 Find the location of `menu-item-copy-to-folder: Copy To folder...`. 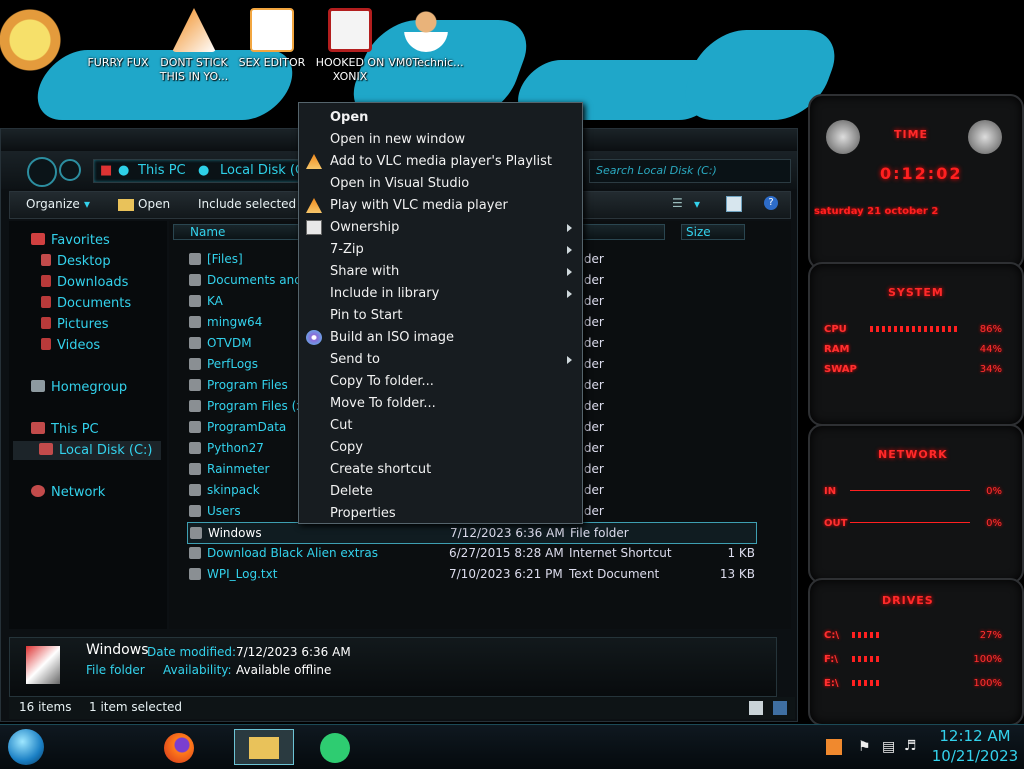

menu-item-copy-to-folder: Copy To folder... is located at coordinates (439, 382).